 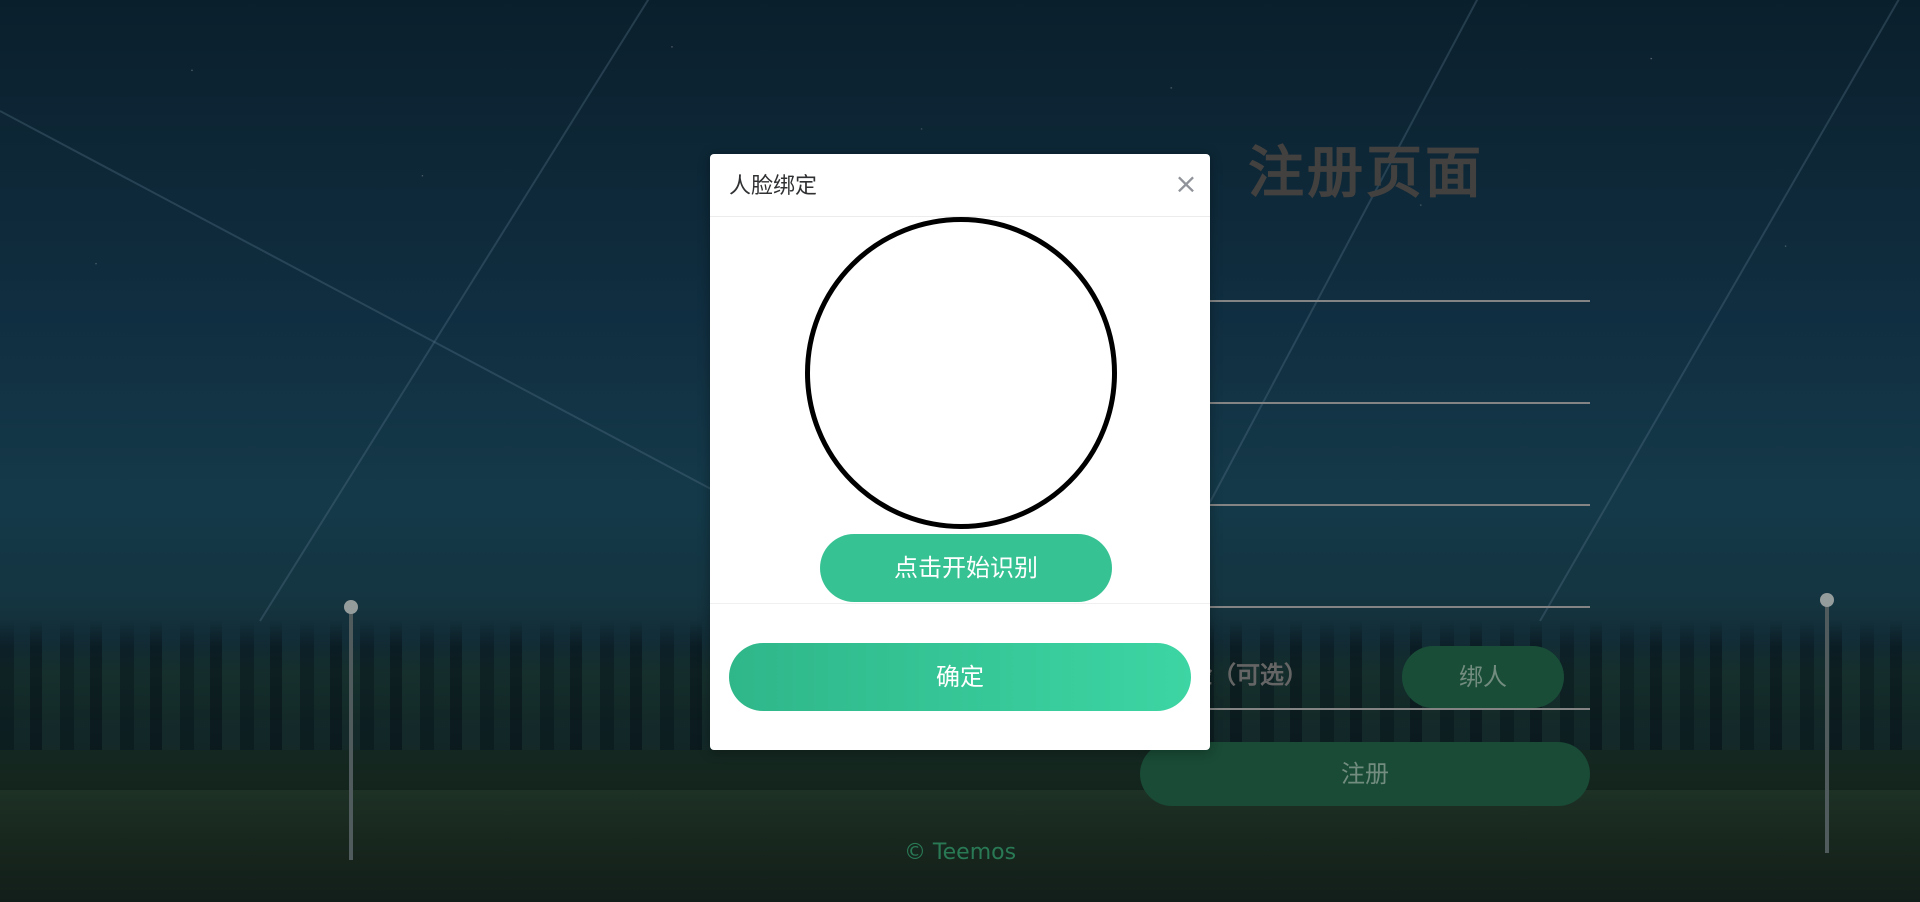 What do you see at coordinates (960, 603) in the screenshot?
I see `dialog-divider` at bounding box center [960, 603].